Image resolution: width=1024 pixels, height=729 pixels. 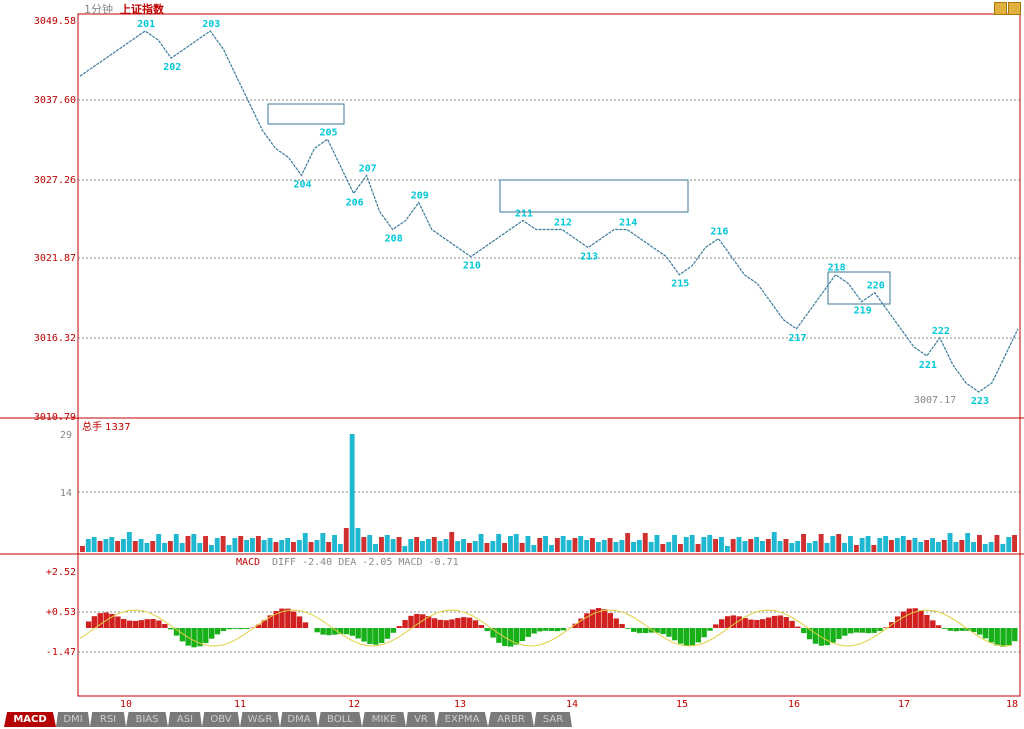 What do you see at coordinates (61, 572) in the screenshot?
I see `macd-y-label: +2.52` at bounding box center [61, 572].